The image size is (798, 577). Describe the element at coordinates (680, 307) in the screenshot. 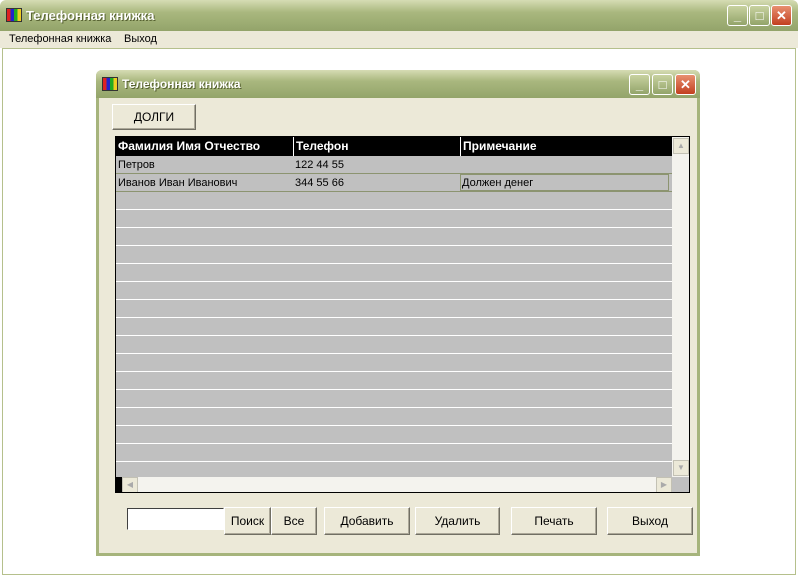

I see `vertical-scrollbar: ▲ ▼` at that location.